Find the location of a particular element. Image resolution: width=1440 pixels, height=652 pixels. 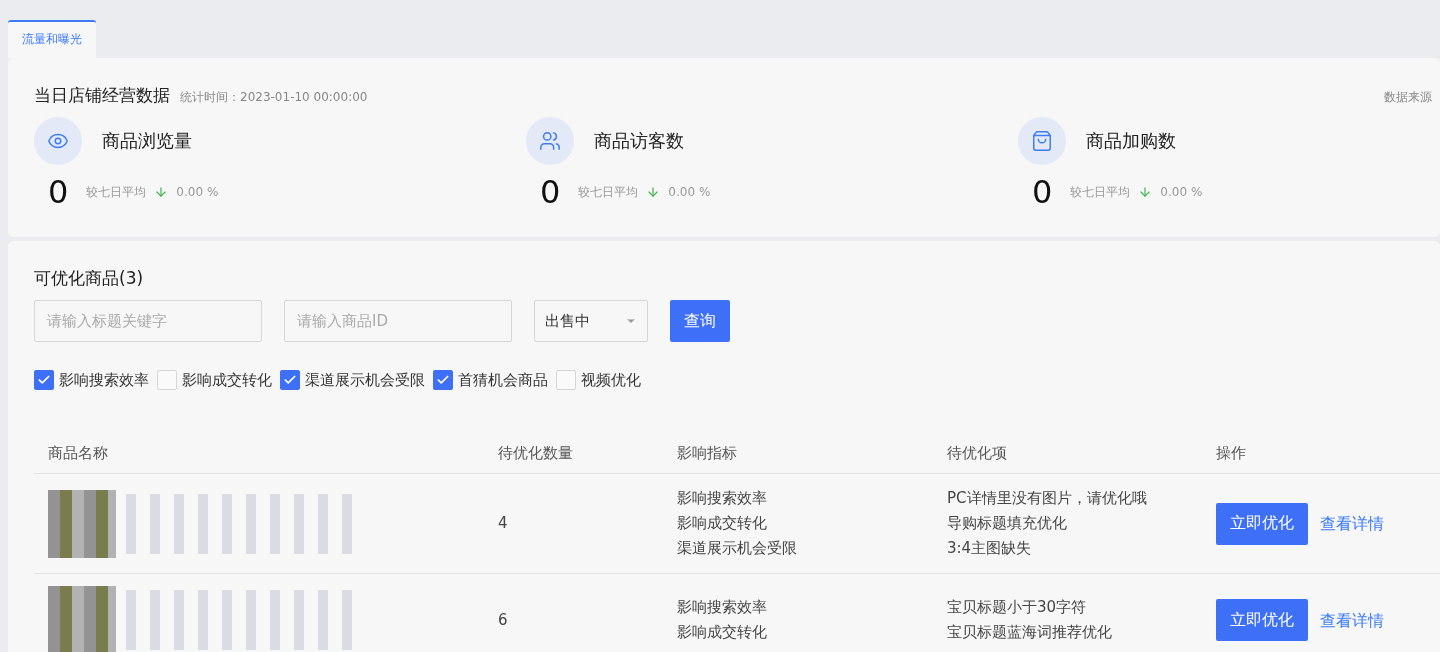

filter-checkbox: 视频优化 is located at coordinates (598, 380).